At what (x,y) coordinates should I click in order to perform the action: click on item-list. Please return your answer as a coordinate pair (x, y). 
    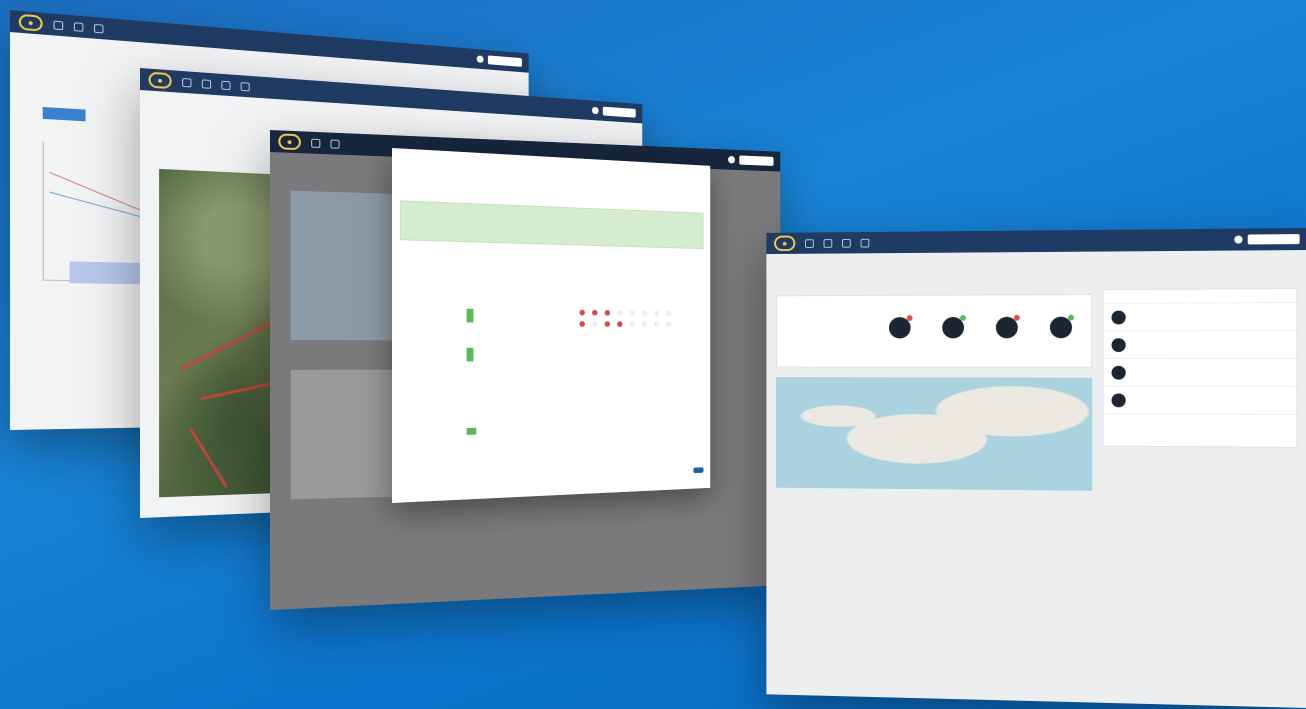
    Looking at the image, I should click on (346, 434).